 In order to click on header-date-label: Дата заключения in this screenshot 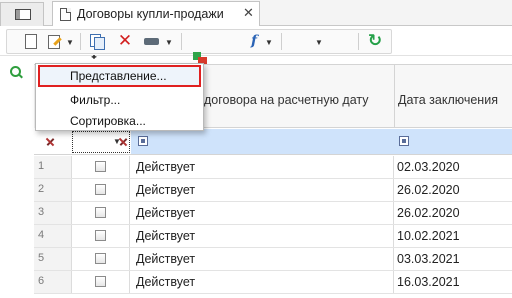, I will do `click(448, 100)`.